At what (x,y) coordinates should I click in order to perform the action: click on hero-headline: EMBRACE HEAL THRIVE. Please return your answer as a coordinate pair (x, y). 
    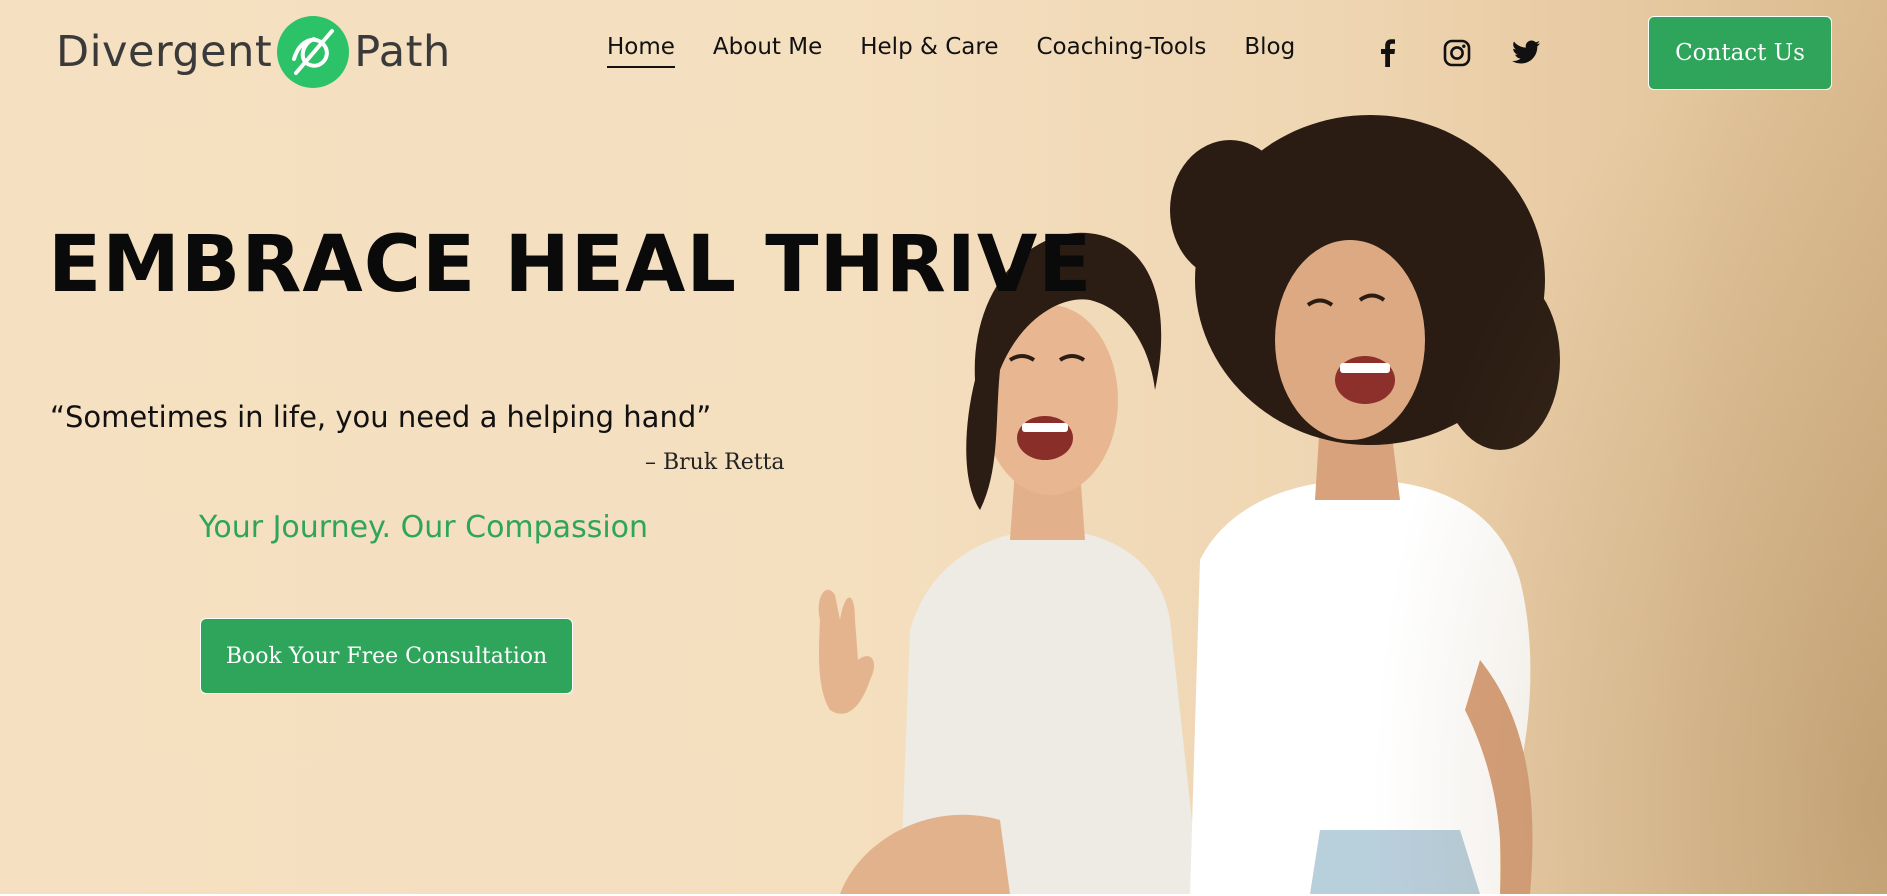
    Looking at the image, I should click on (570, 265).